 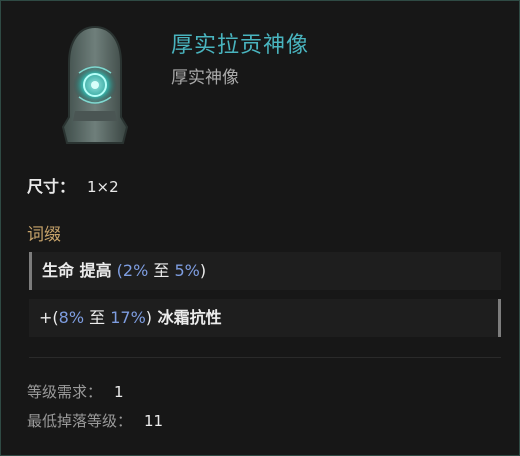 I want to click on item-base-type: 厚实神像, so click(x=205, y=78).